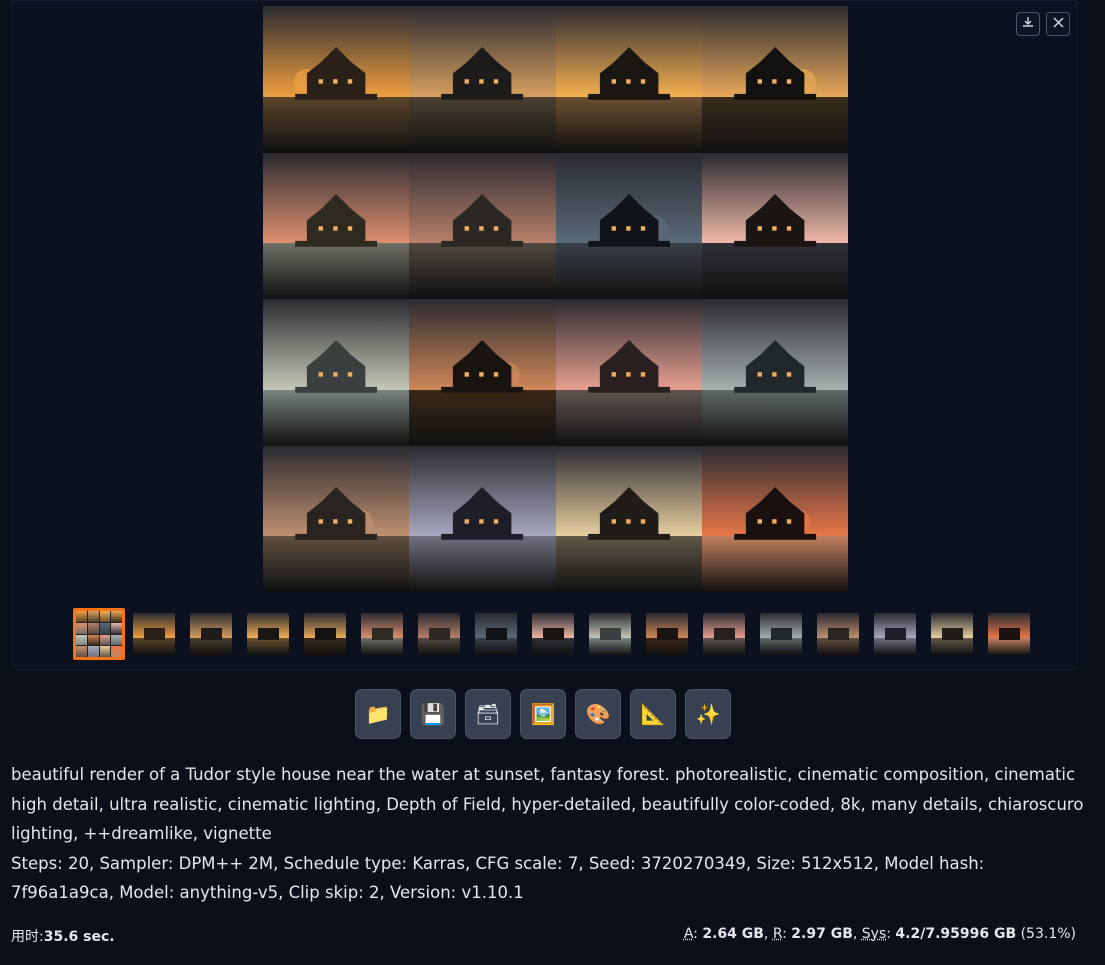  I want to click on download-icon, so click(1028, 24).